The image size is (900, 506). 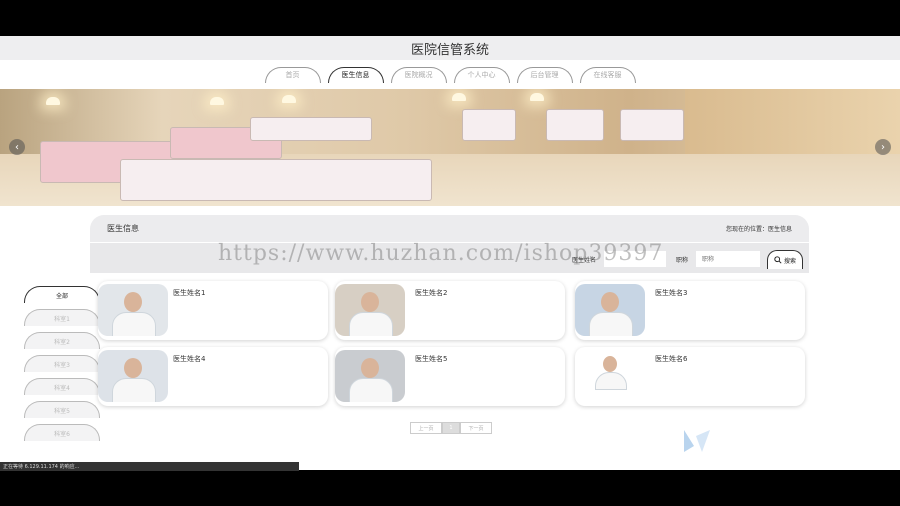 What do you see at coordinates (450, 74) in the screenshot?
I see `main-nav: 首页 医生信息 医院概况 个人中心 后台管理 在线客服` at bounding box center [450, 74].